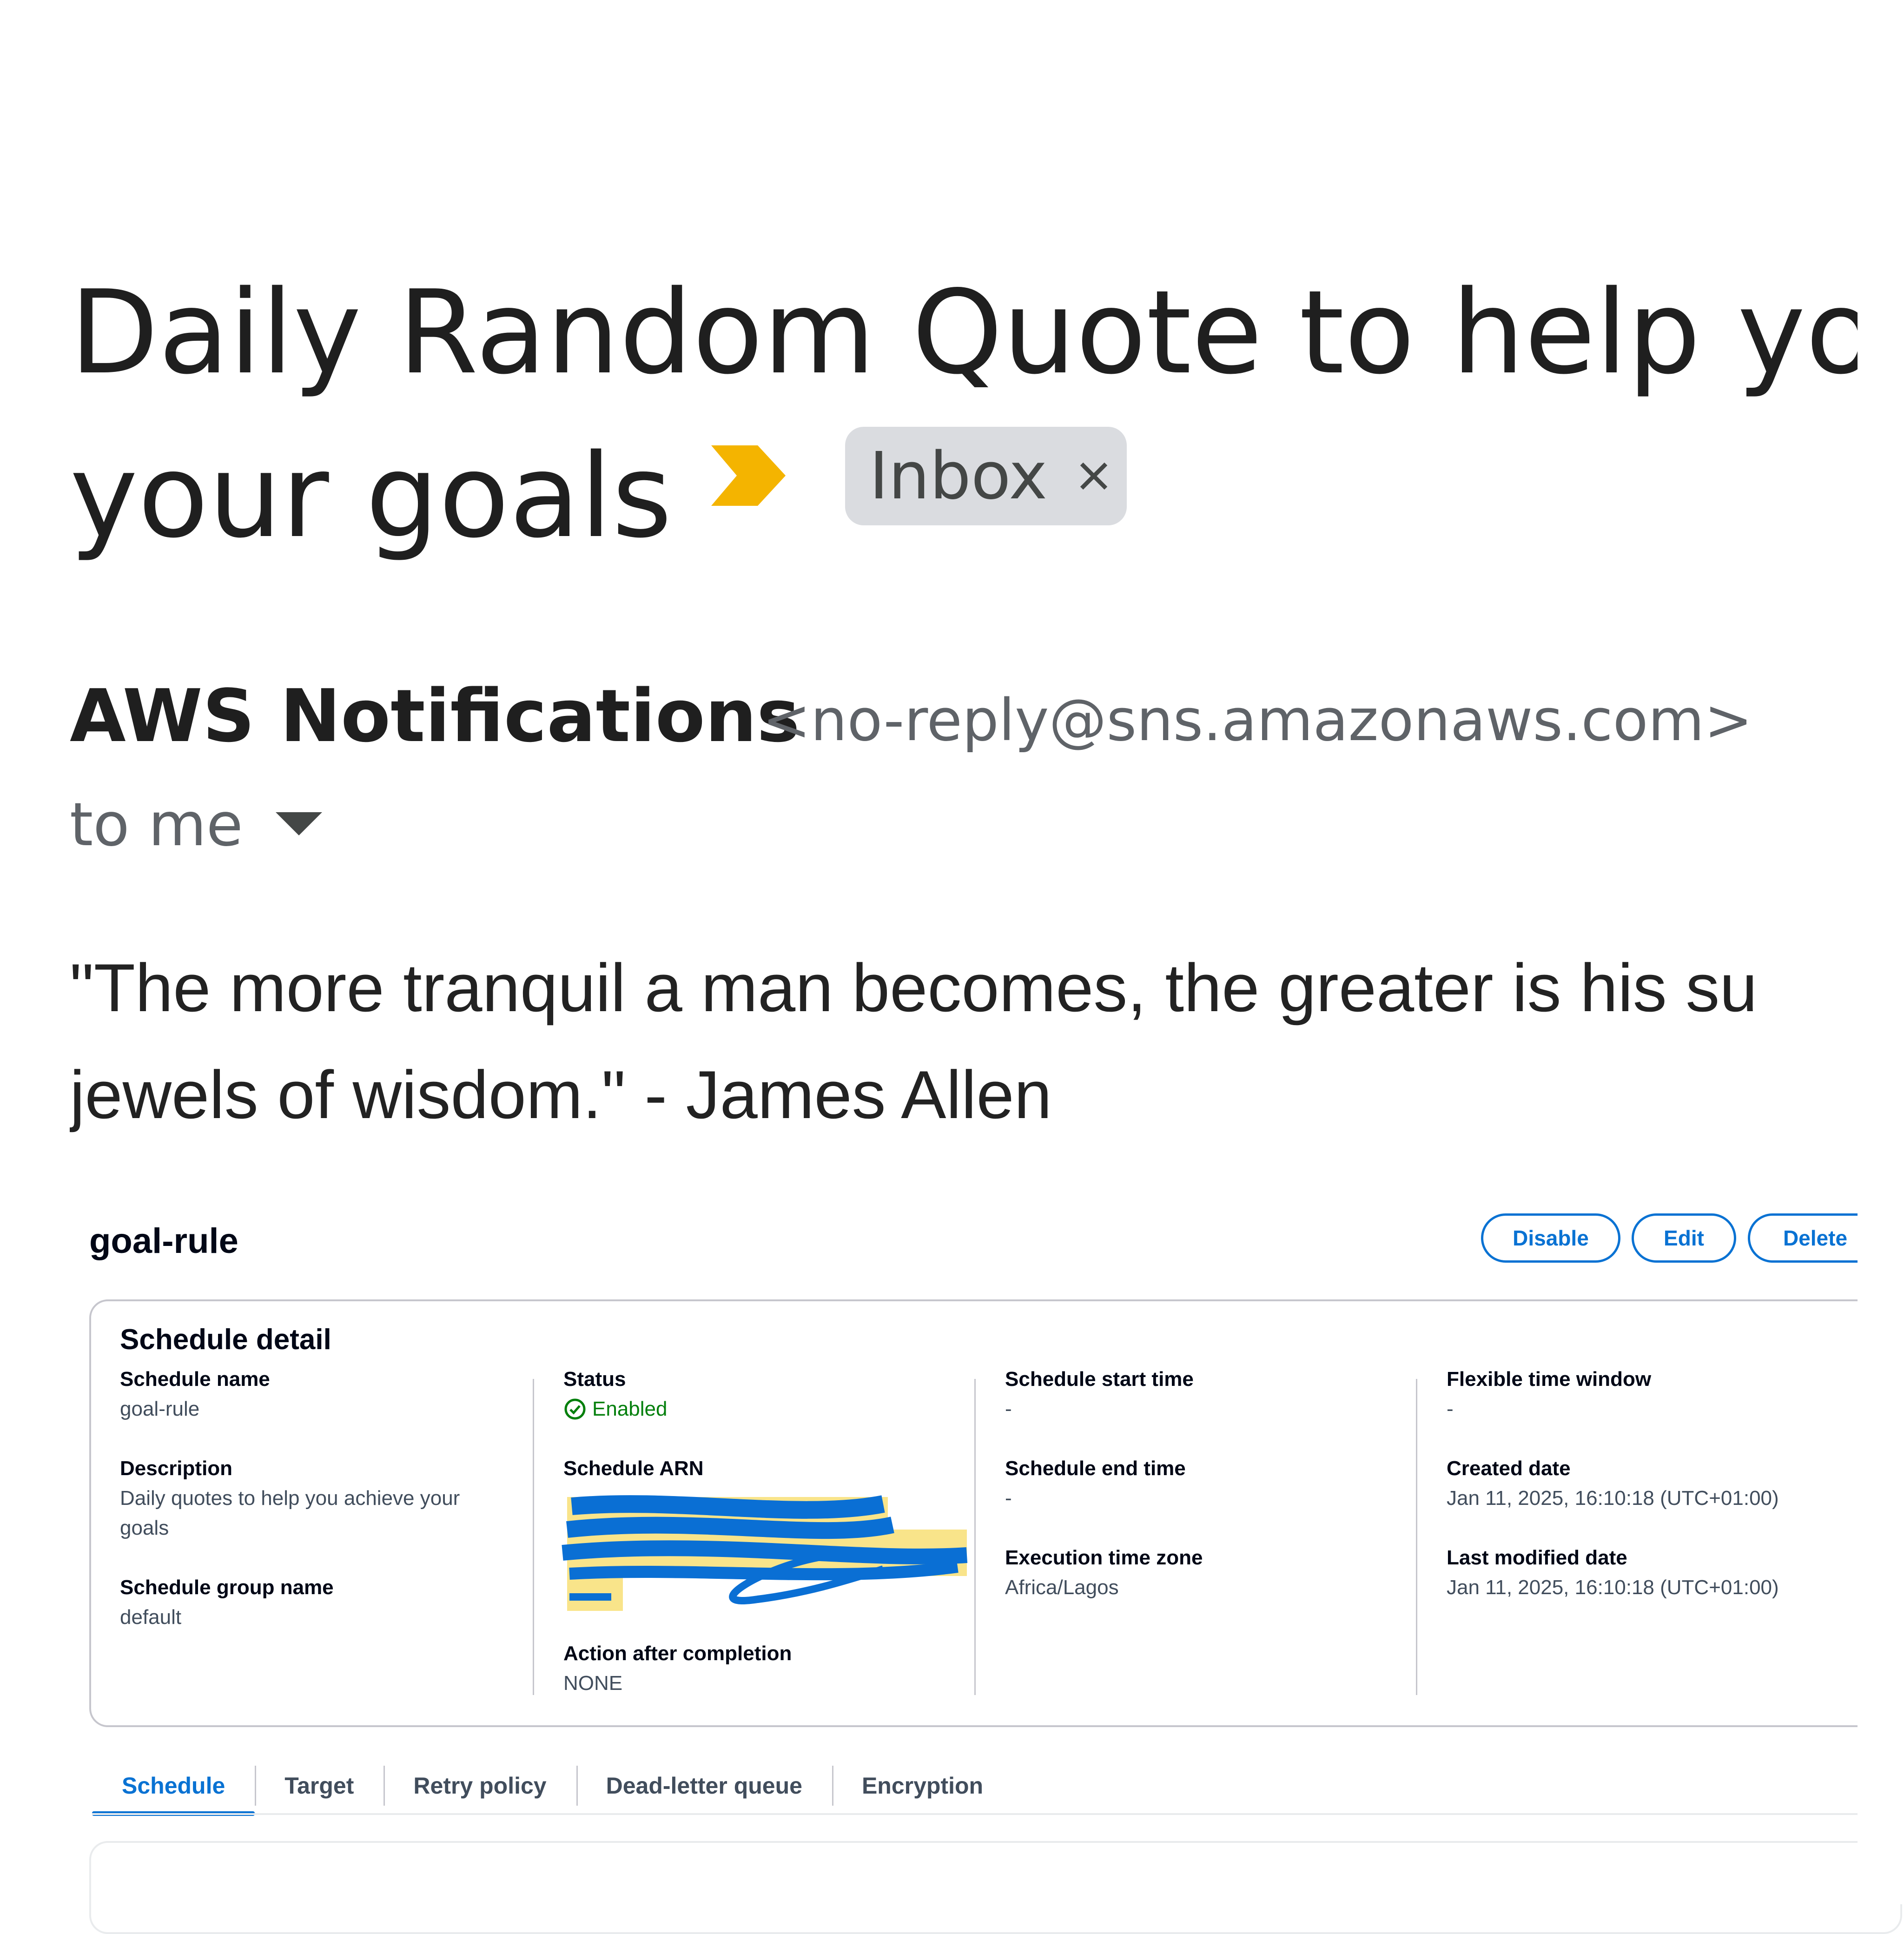 Image resolution: width=1904 pixels, height=1934 pixels. Describe the element at coordinates (998, 1814) in the screenshot. I see `tabs-divider` at that location.